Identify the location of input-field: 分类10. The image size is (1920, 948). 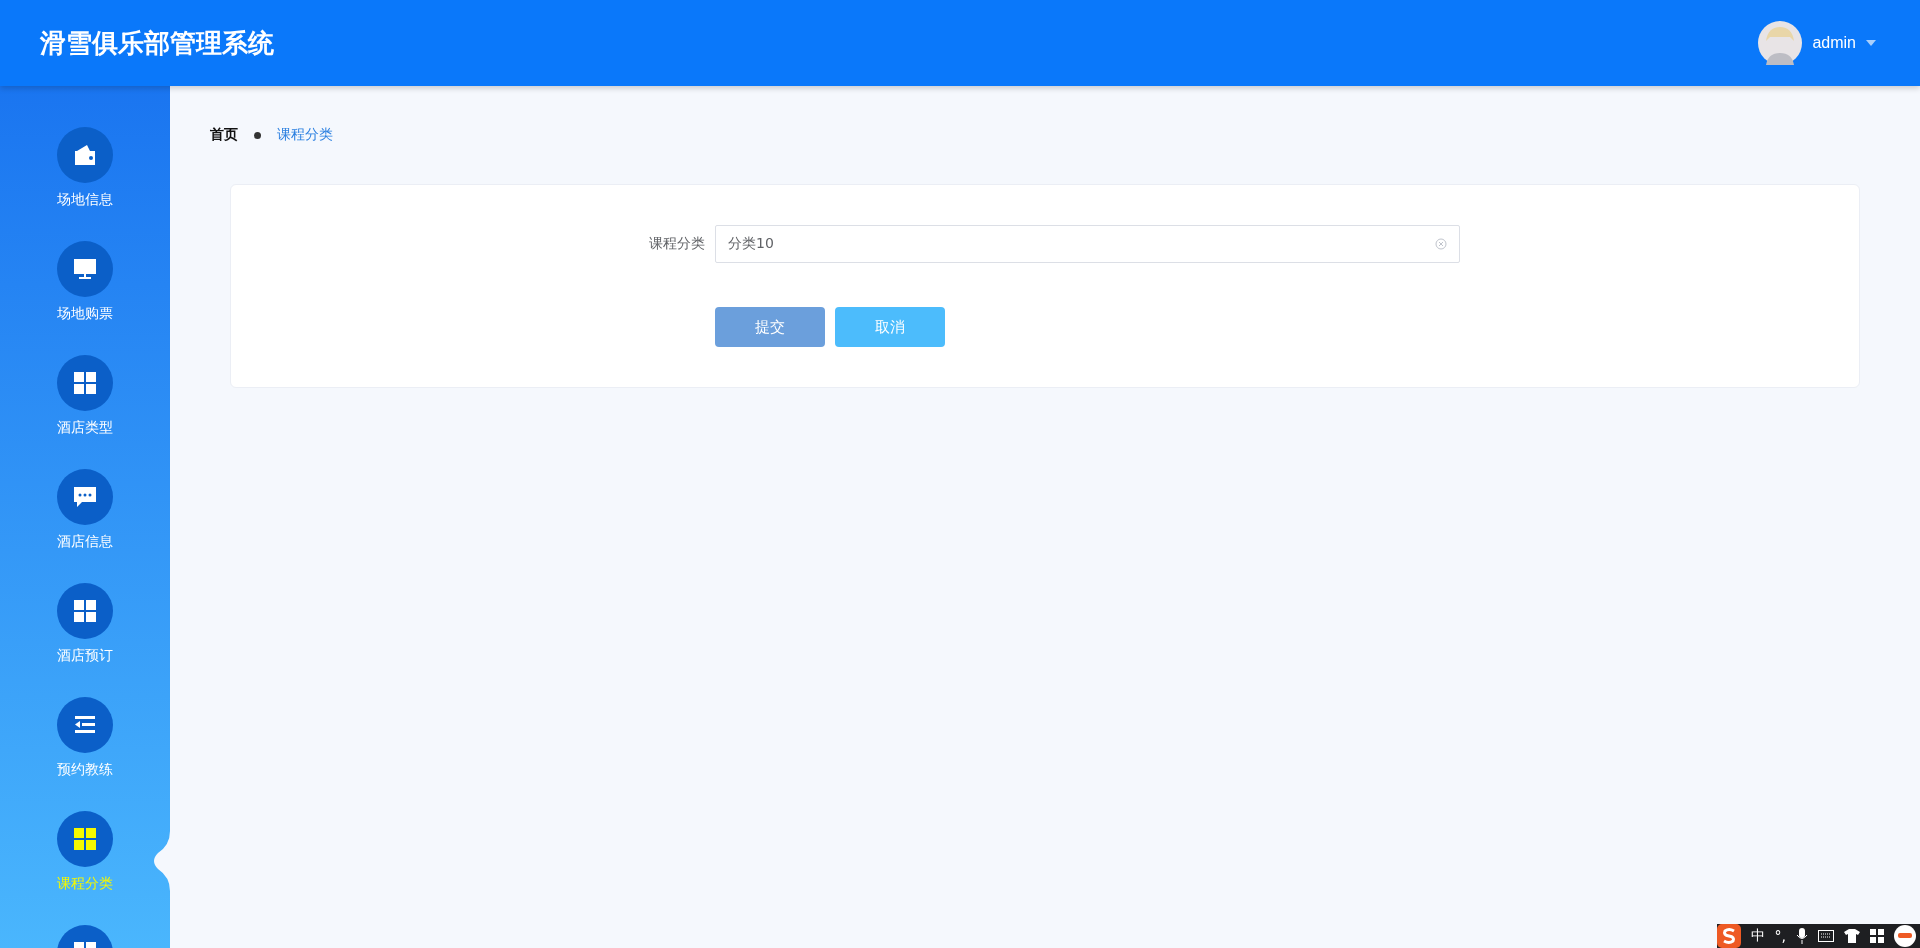
(1087, 244).